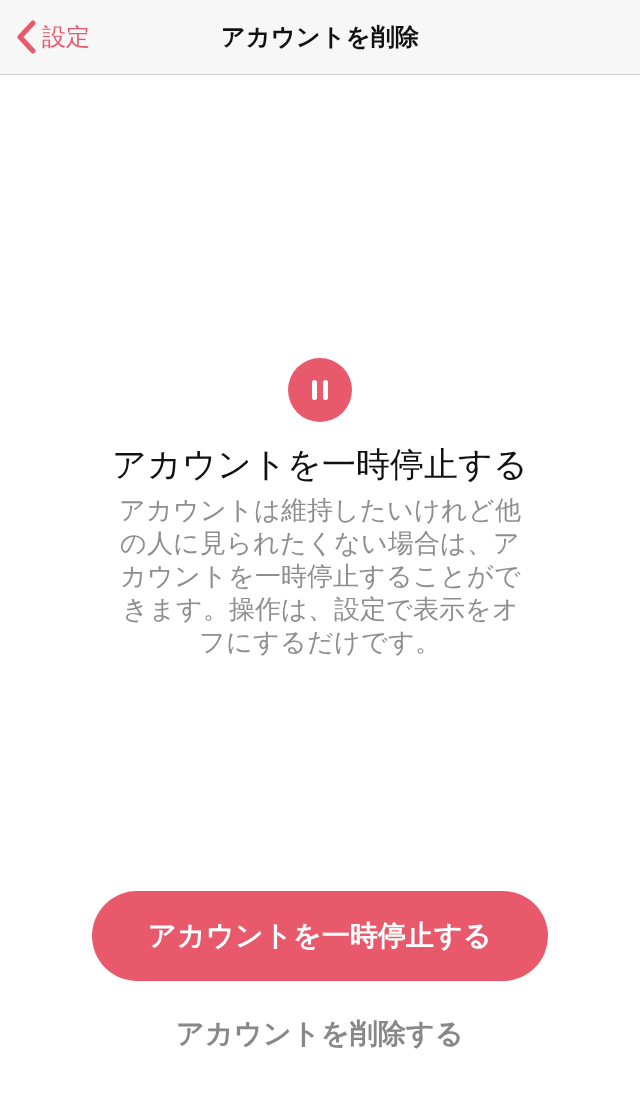 The image size is (640, 1103). I want to click on delete-account-link: アカウントを削除する, so click(320, 1034).